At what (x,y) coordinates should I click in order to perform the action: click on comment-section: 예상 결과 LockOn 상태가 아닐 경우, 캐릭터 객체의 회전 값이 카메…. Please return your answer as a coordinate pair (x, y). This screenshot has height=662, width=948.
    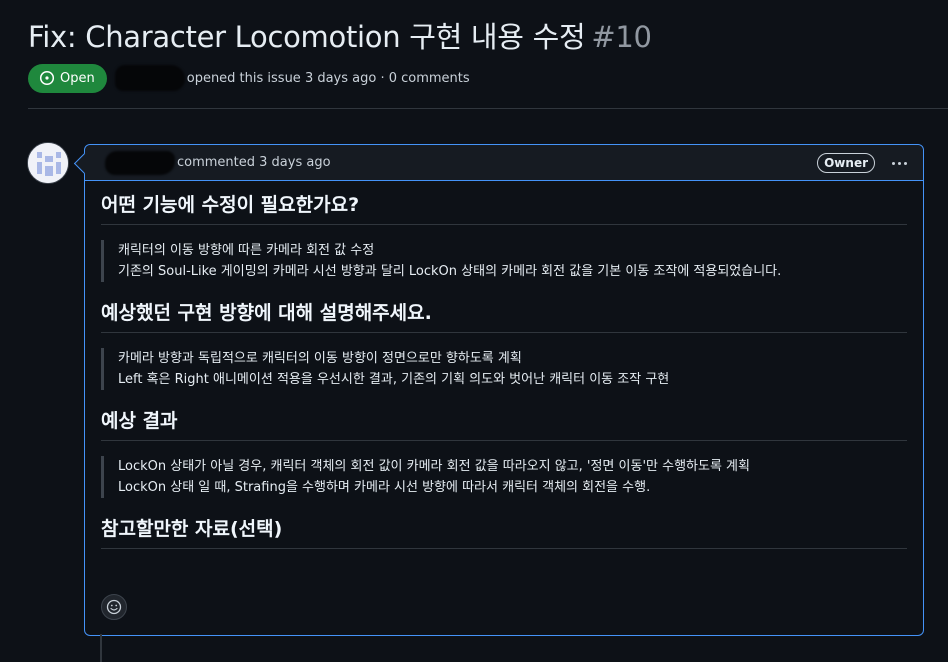
    Looking at the image, I should click on (504, 452).